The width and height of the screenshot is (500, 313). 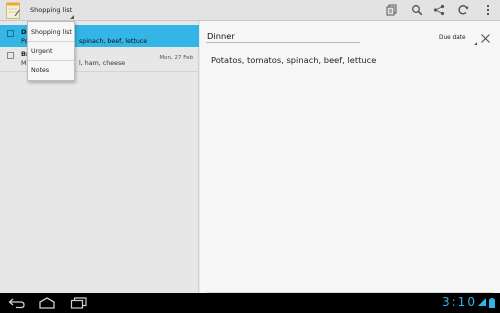 I want to click on search-icon, so click(x=417, y=10).